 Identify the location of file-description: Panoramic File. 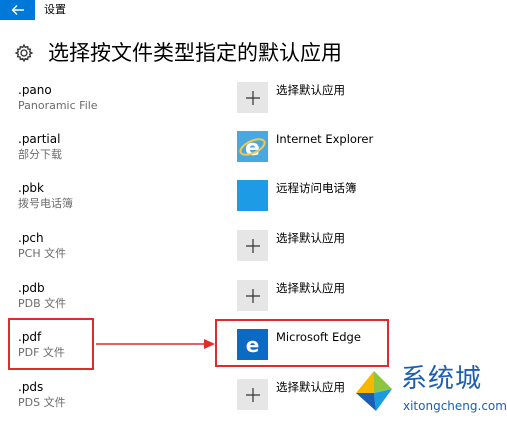
(58, 105).